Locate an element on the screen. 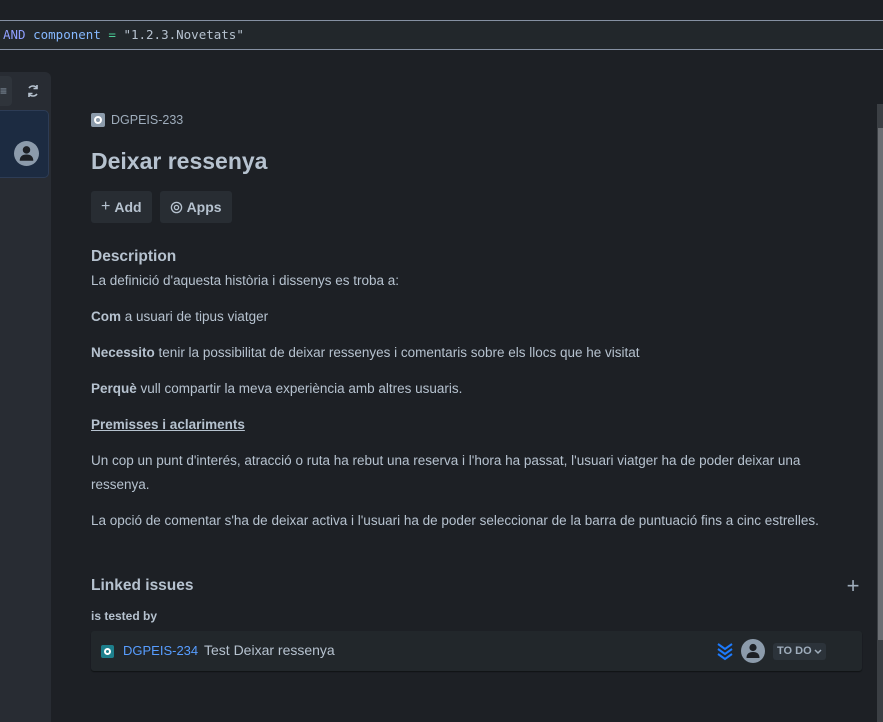 Image resolution: width=883 pixels, height=722 pixels. user-avatar-icon is located at coordinates (26, 153).